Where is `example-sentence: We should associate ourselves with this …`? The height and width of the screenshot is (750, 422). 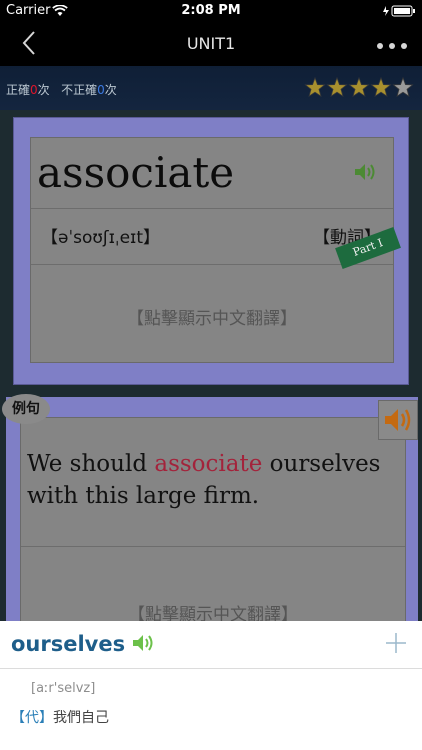 example-sentence: We should associate ourselves with this … is located at coordinates (204, 480).